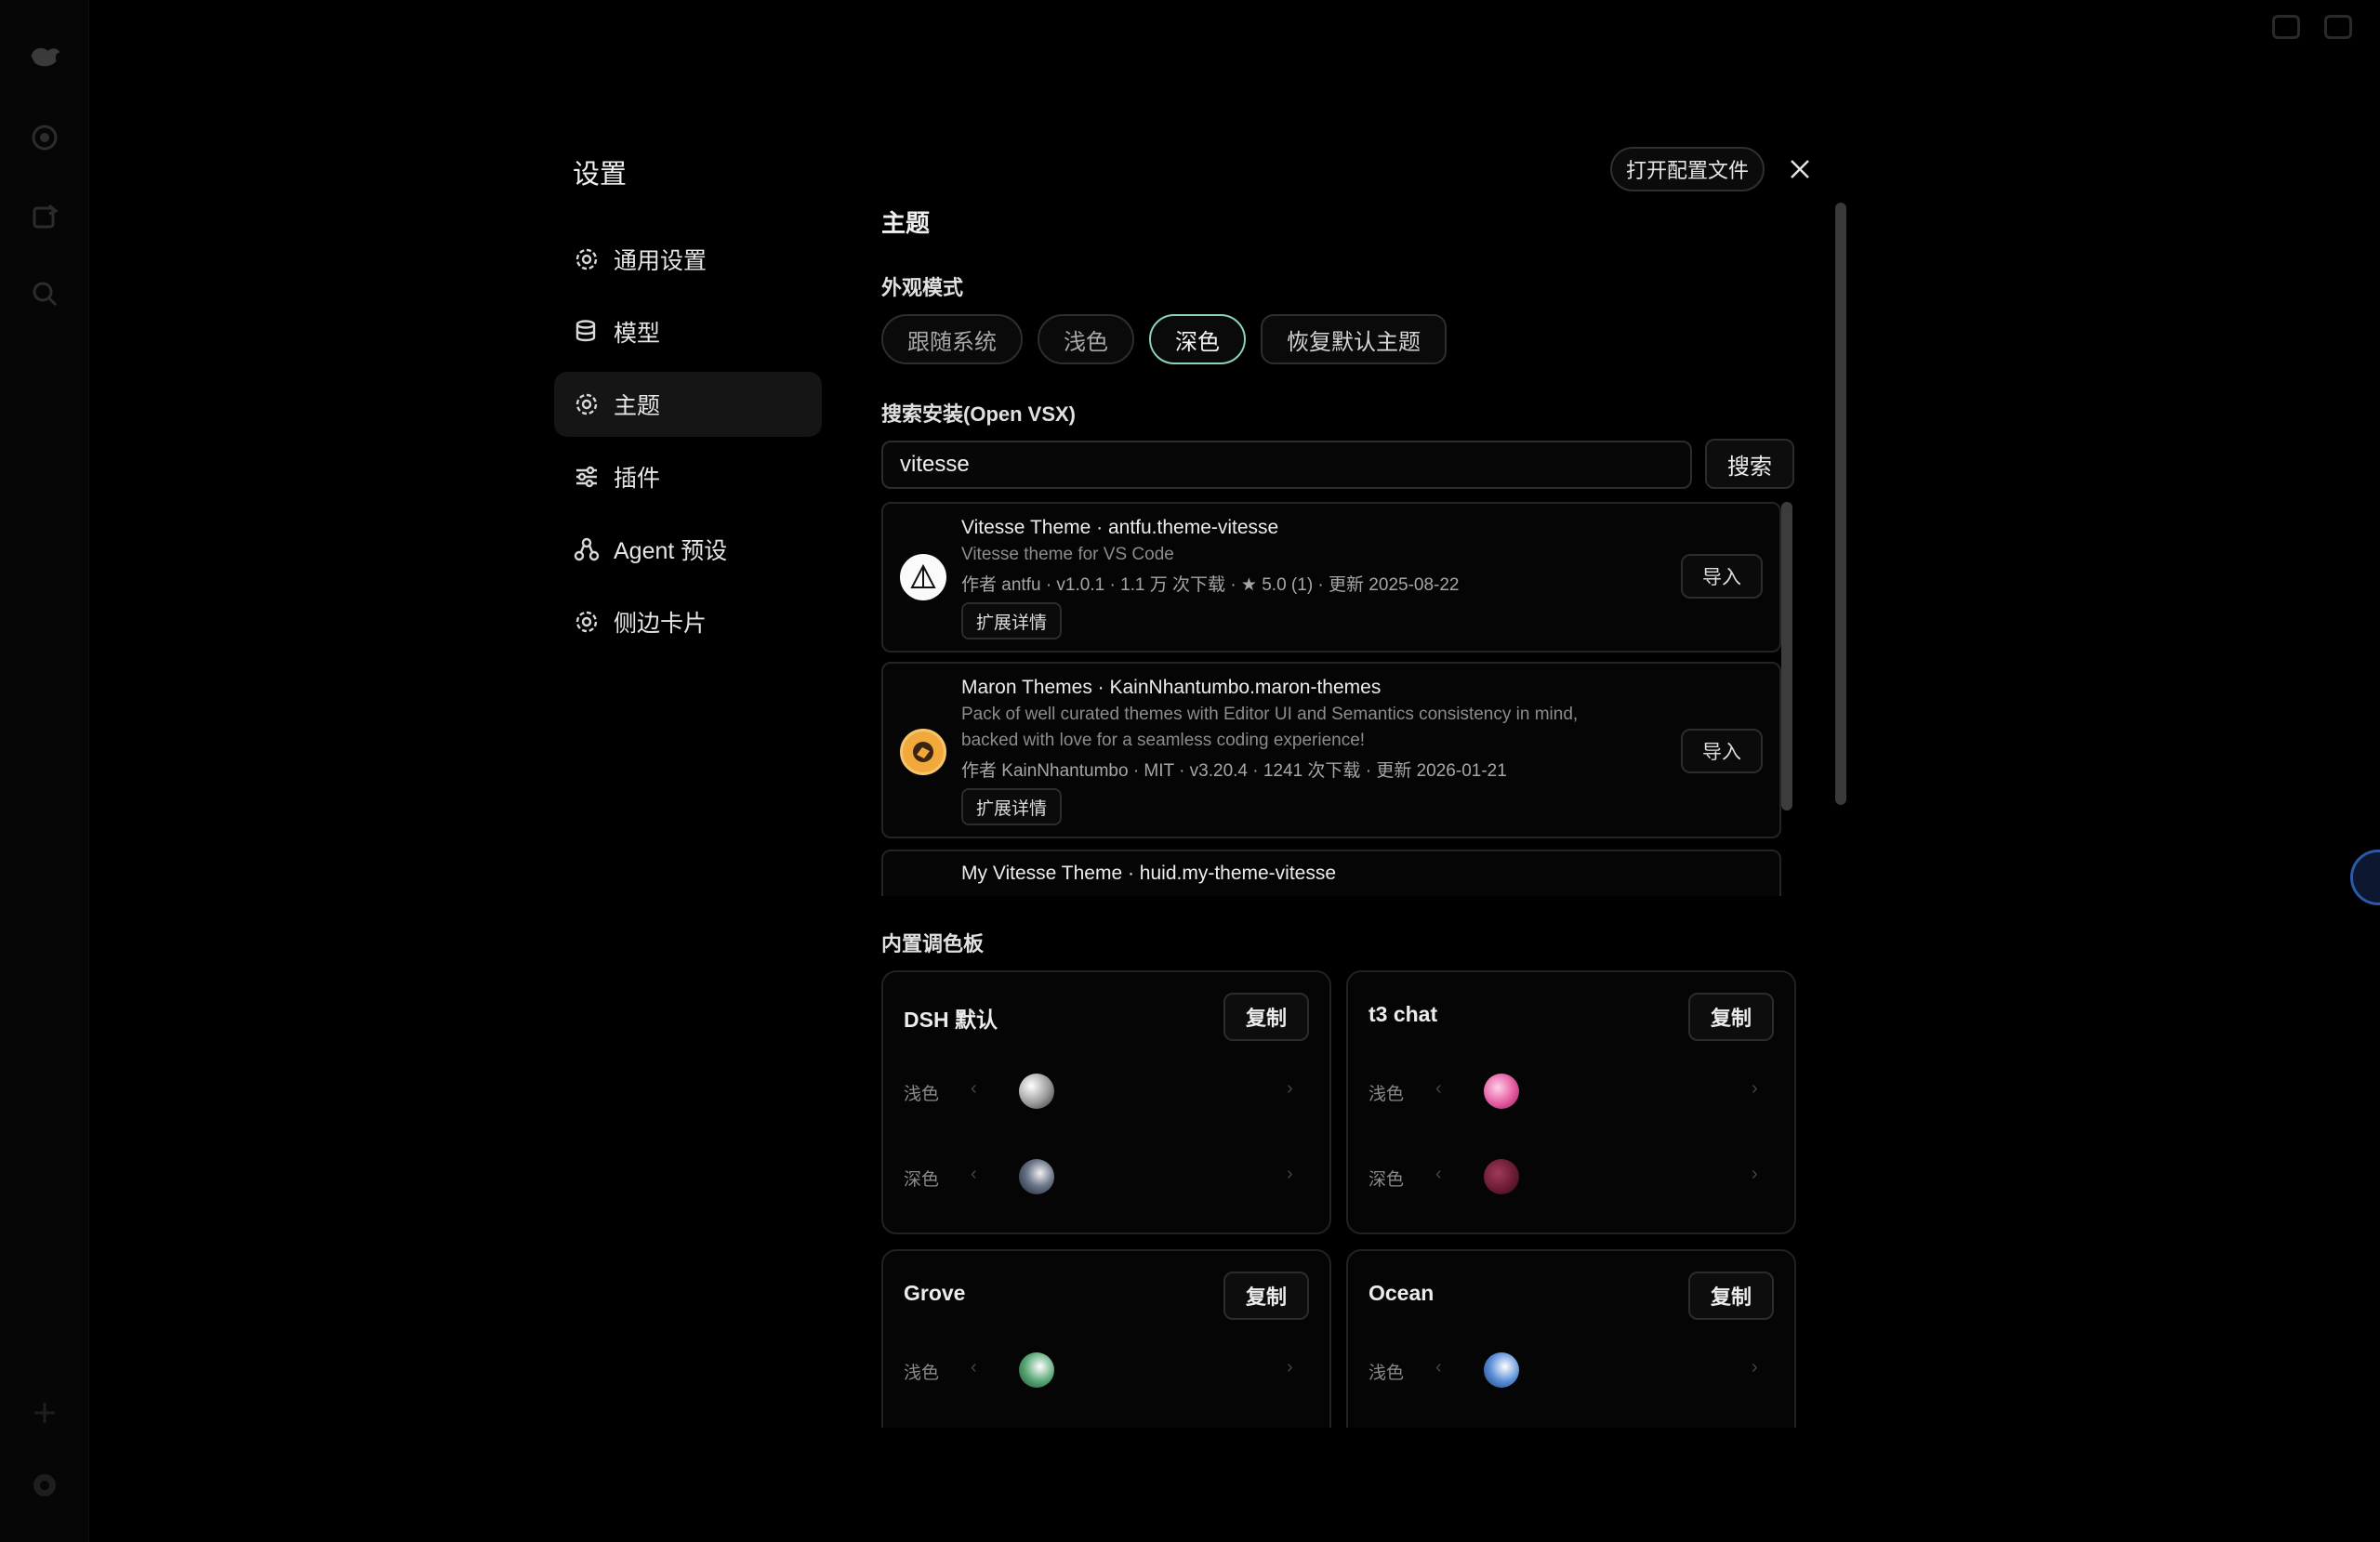  I want to click on refresh-icon, so click(44, 218).